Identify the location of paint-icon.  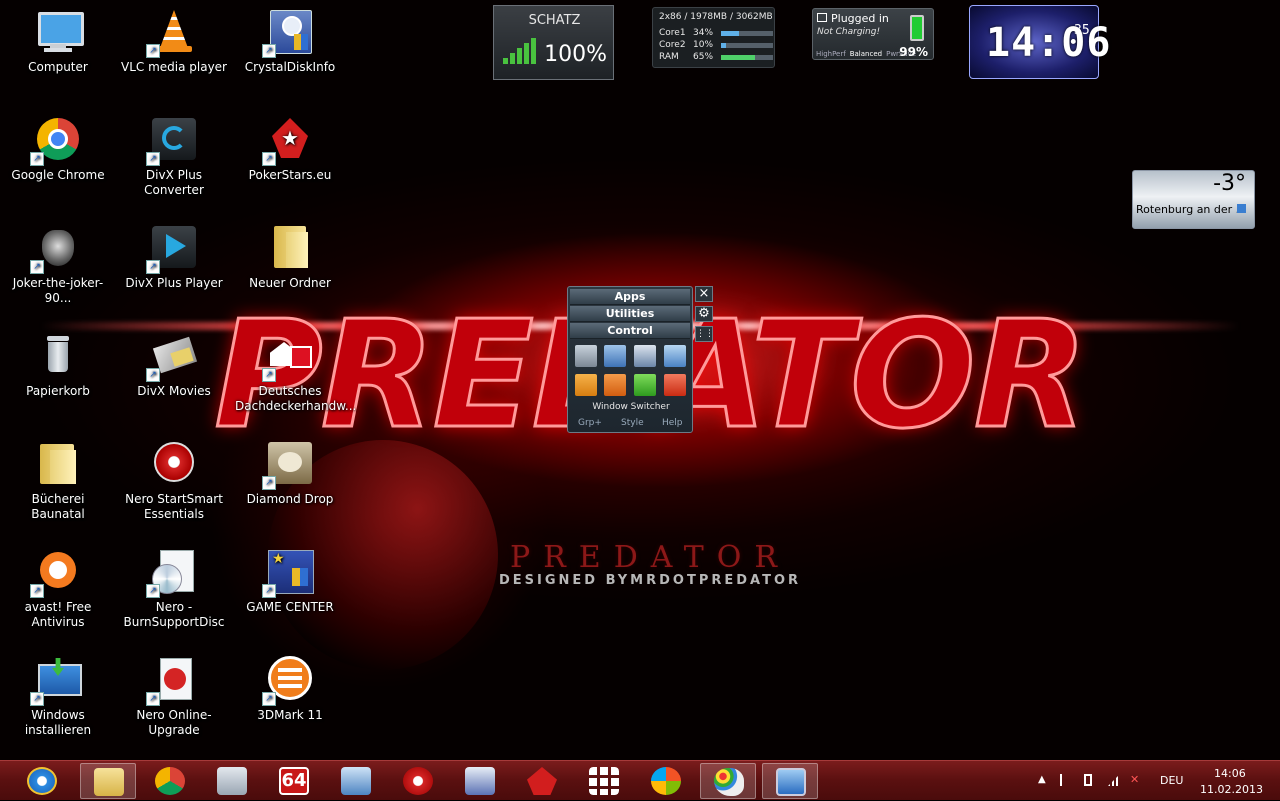
(729, 782).